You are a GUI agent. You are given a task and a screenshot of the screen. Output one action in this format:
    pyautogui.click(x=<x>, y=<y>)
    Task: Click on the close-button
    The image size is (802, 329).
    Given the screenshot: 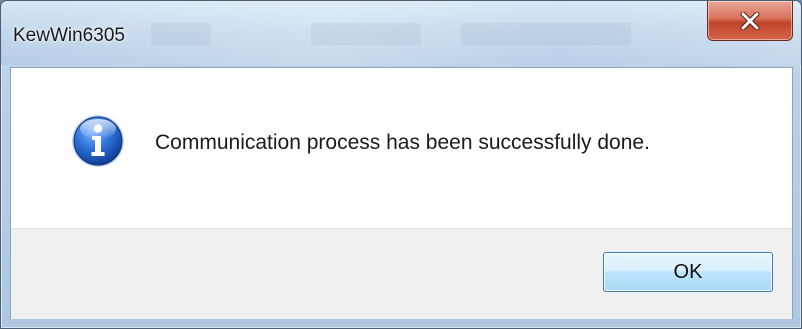 What is the action you would take?
    pyautogui.click(x=750, y=21)
    